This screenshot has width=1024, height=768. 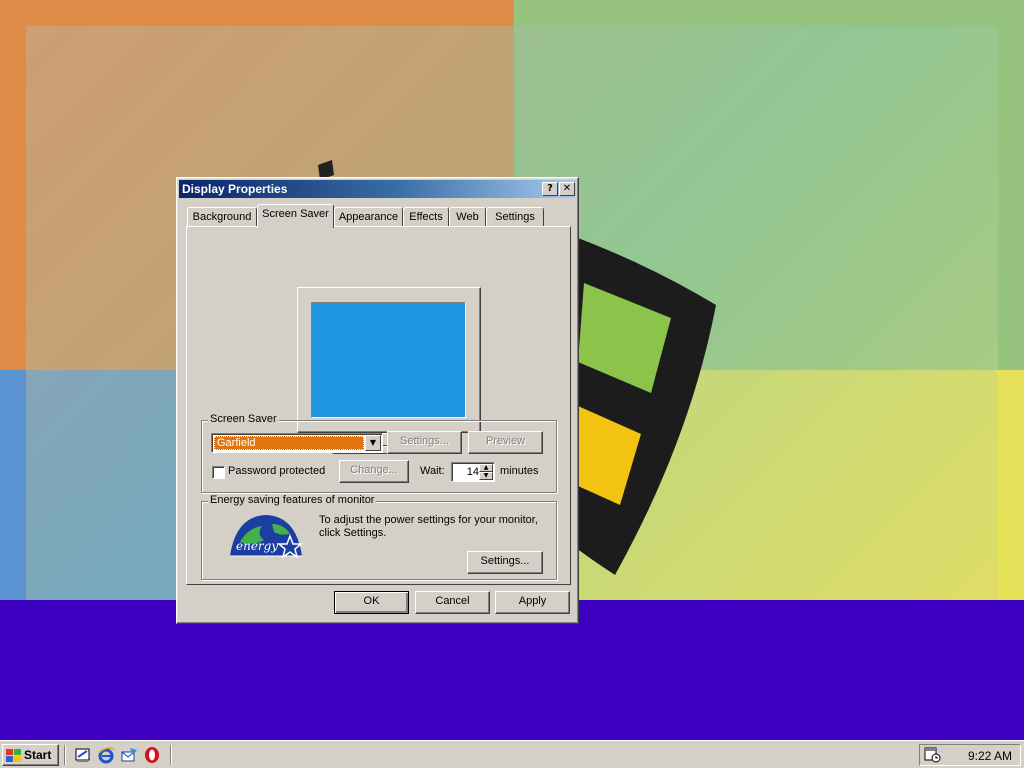 I want to click on internet-explorer-icon, so click(x=106, y=755).